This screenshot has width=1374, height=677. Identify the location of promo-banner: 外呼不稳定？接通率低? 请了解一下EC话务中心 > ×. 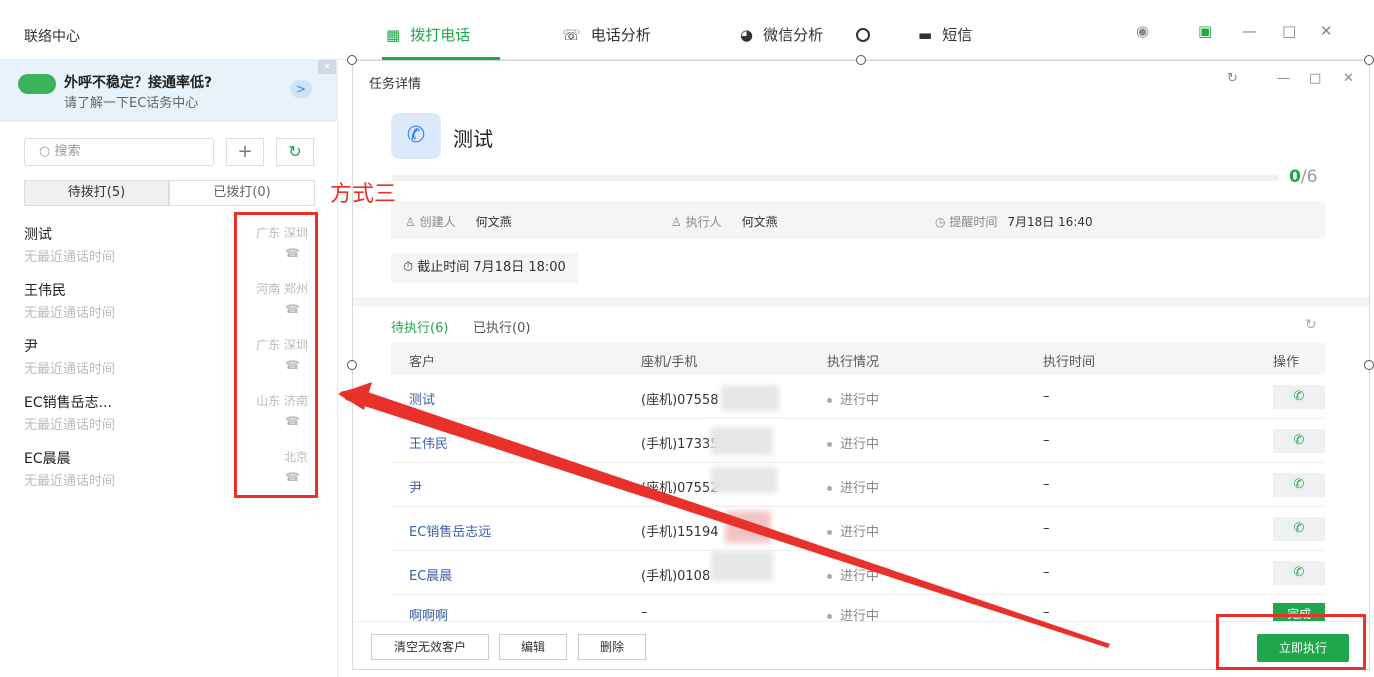
(169, 91).